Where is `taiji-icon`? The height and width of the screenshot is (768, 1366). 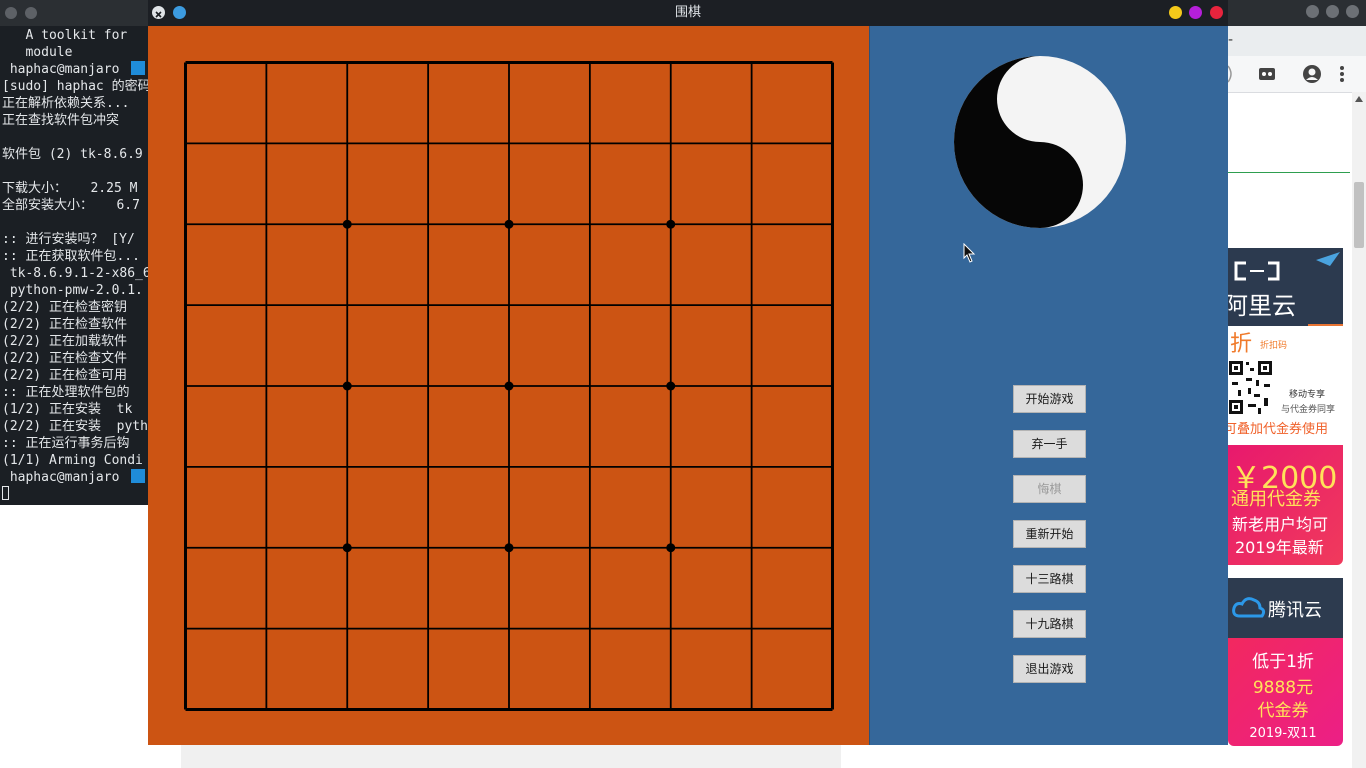 taiji-icon is located at coordinates (1040, 142).